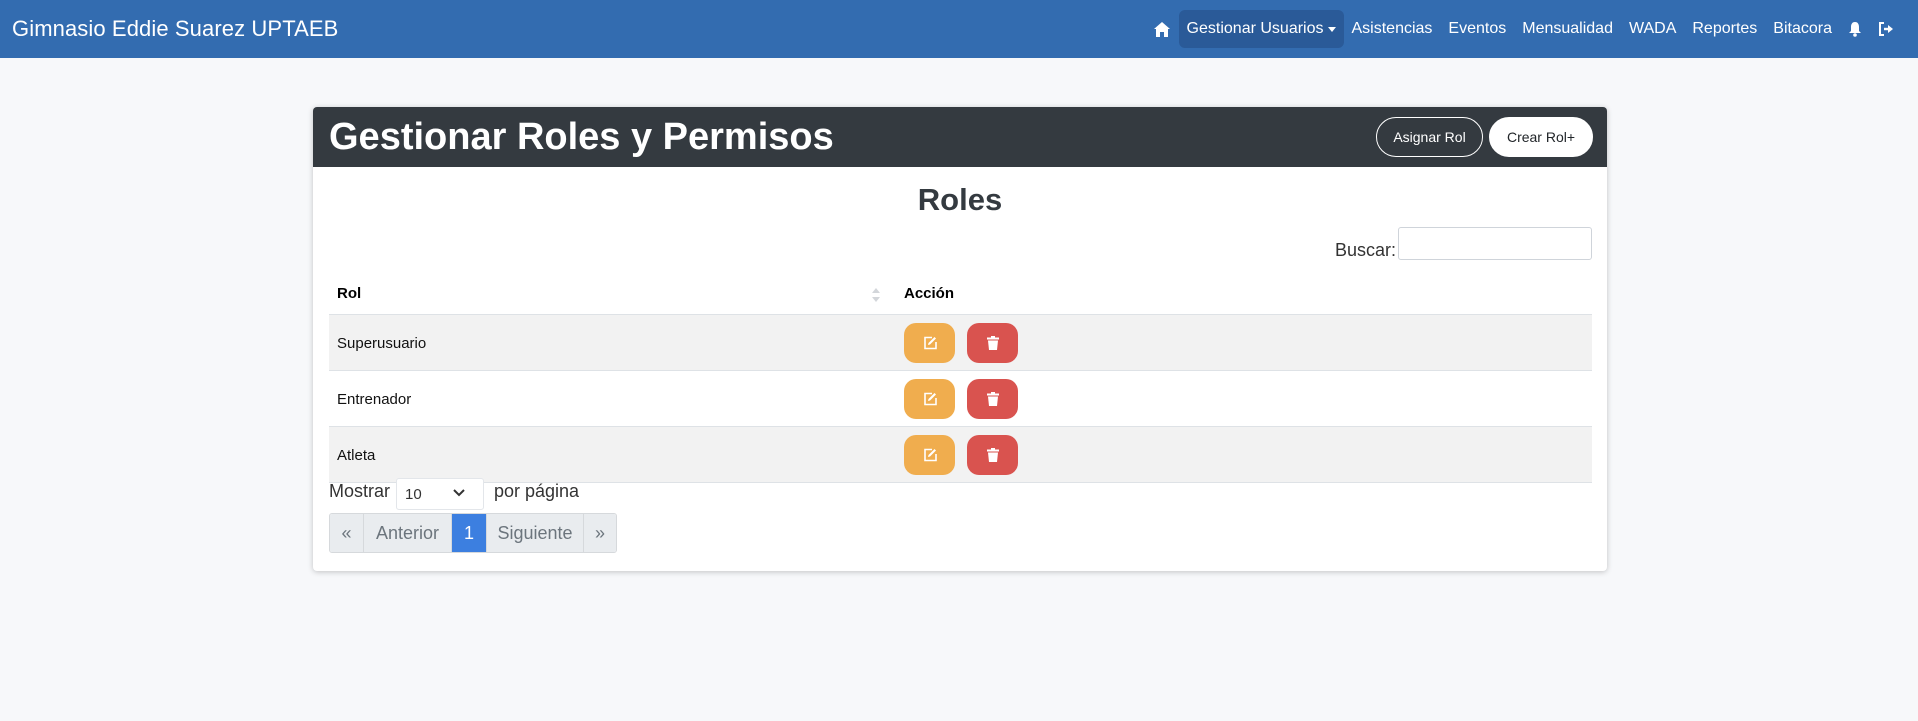  I want to click on pagination: « Anterior 1 Siguiente », so click(473, 533).